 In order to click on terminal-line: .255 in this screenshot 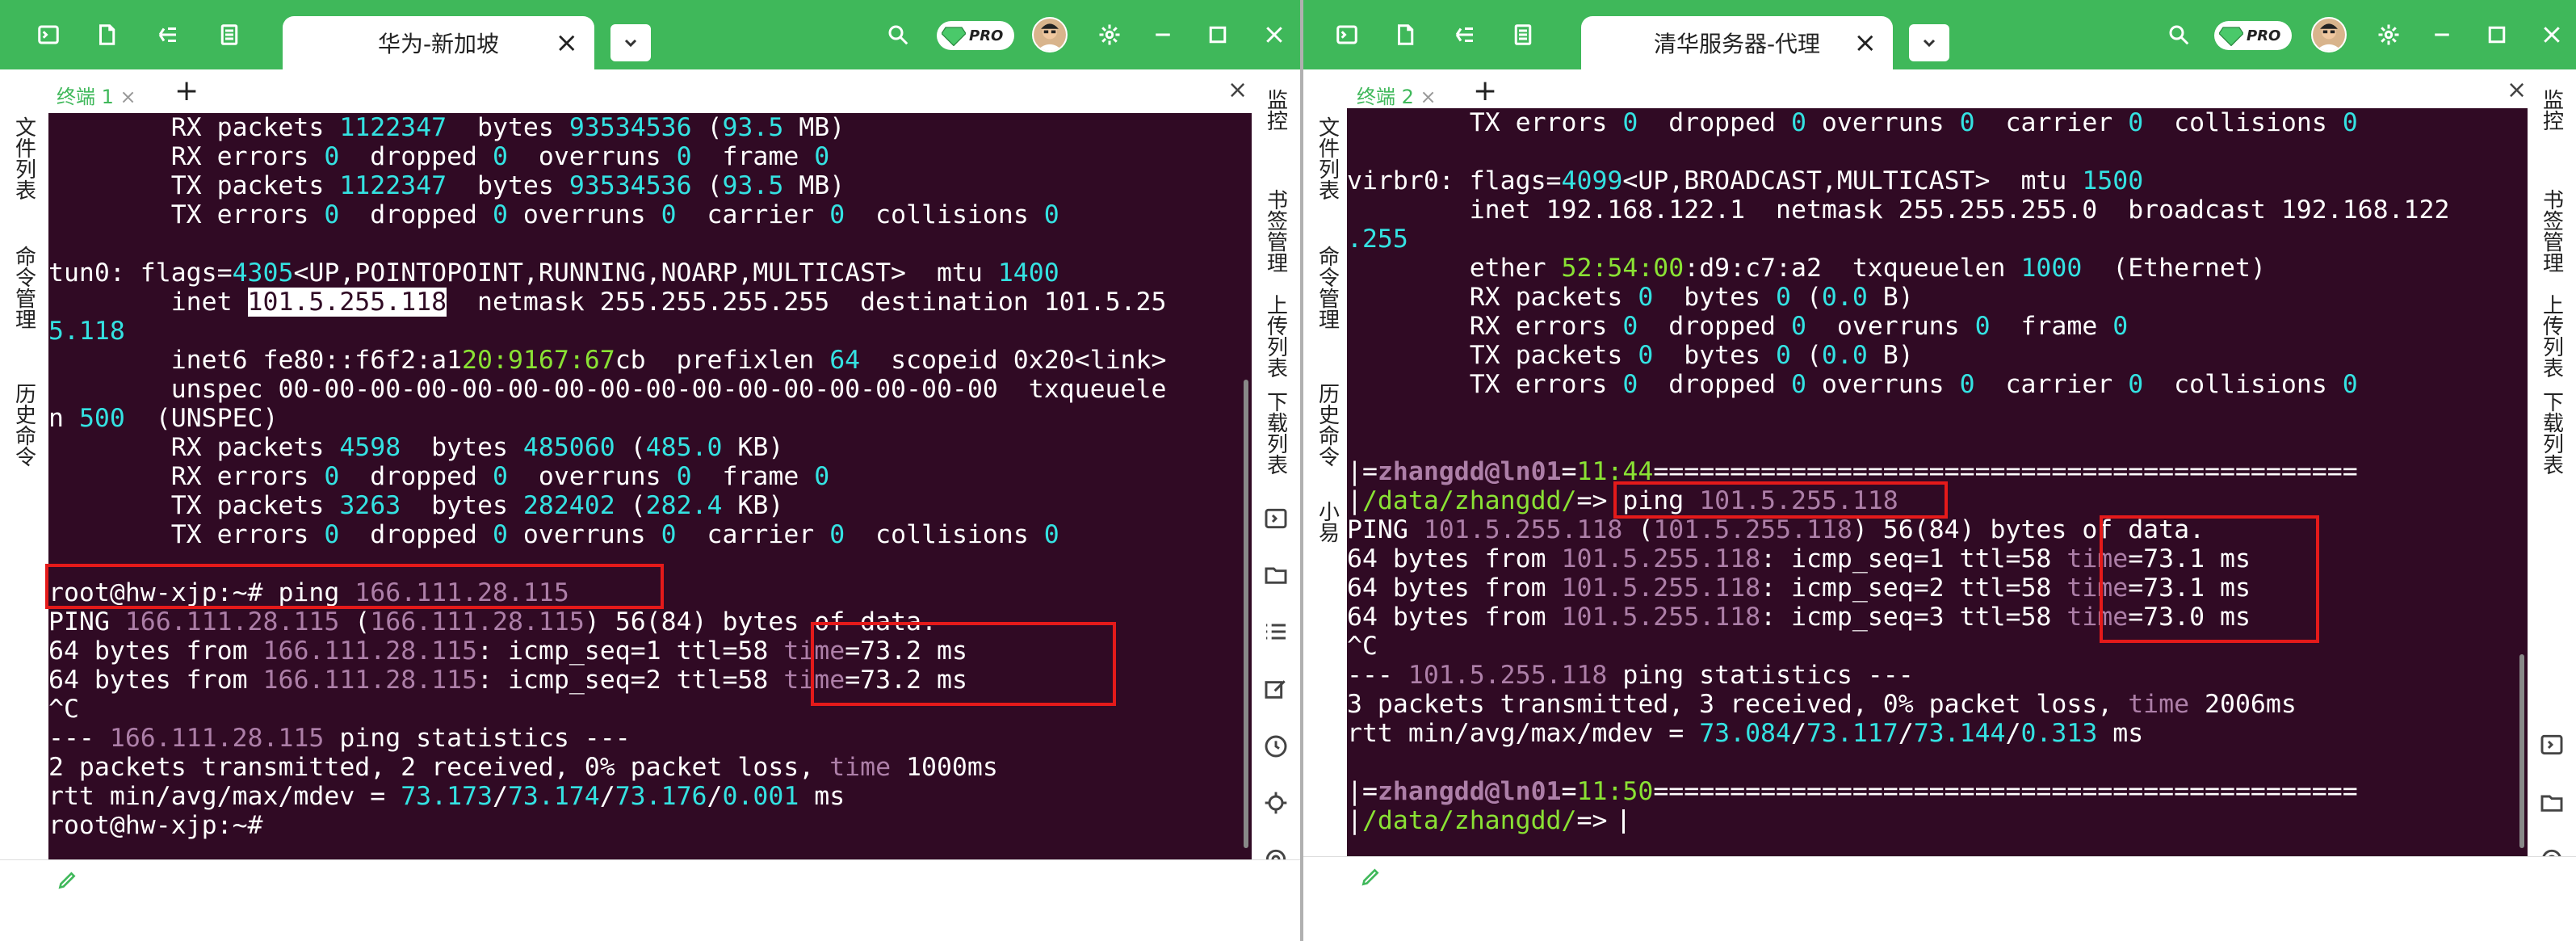, I will do `click(1377, 240)`.